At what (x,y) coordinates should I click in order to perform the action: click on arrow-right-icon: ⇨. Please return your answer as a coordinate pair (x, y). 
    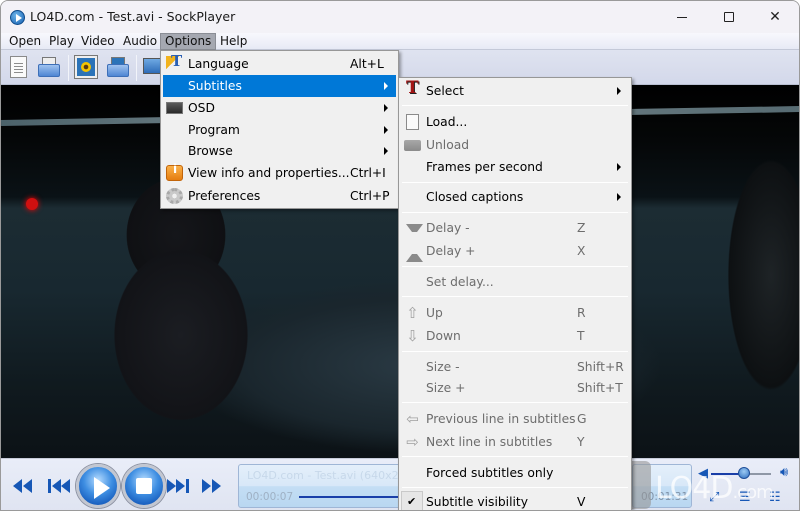
    Looking at the image, I should click on (412, 442).